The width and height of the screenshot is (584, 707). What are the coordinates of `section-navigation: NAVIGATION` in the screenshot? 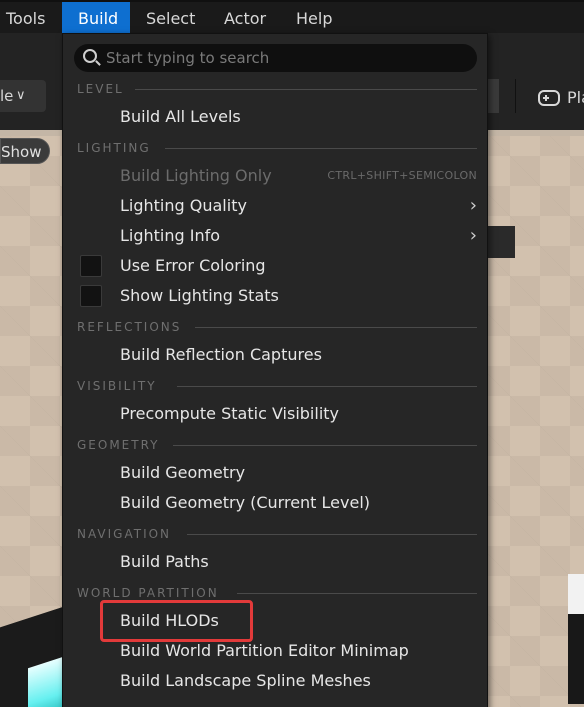 It's located at (277, 534).